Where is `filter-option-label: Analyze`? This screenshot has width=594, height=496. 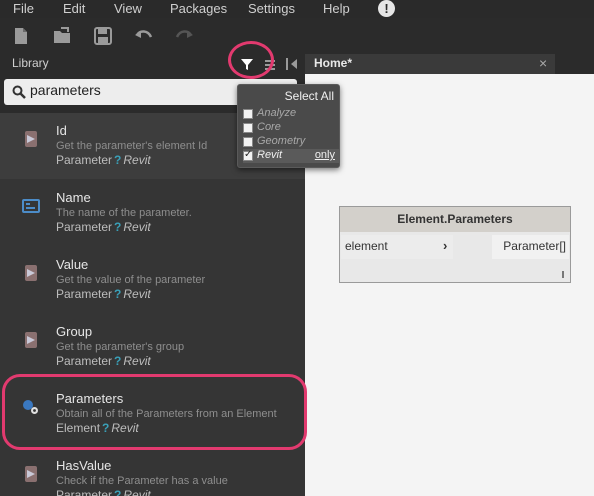 filter-option-label: Analyze is located at coordinates (277, 113).